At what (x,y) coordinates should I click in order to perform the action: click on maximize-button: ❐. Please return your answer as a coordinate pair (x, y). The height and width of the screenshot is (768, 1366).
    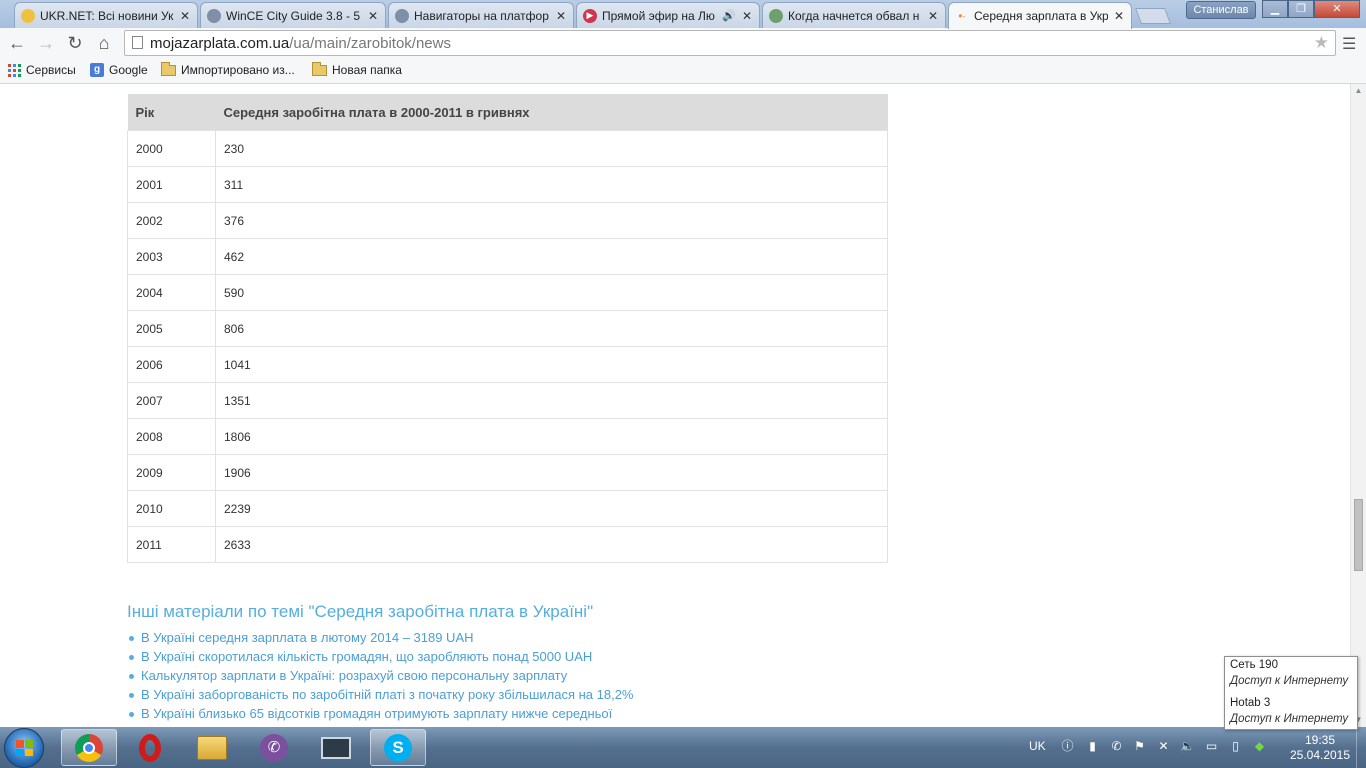
    Looking at the image, I should click on (1301, 9).